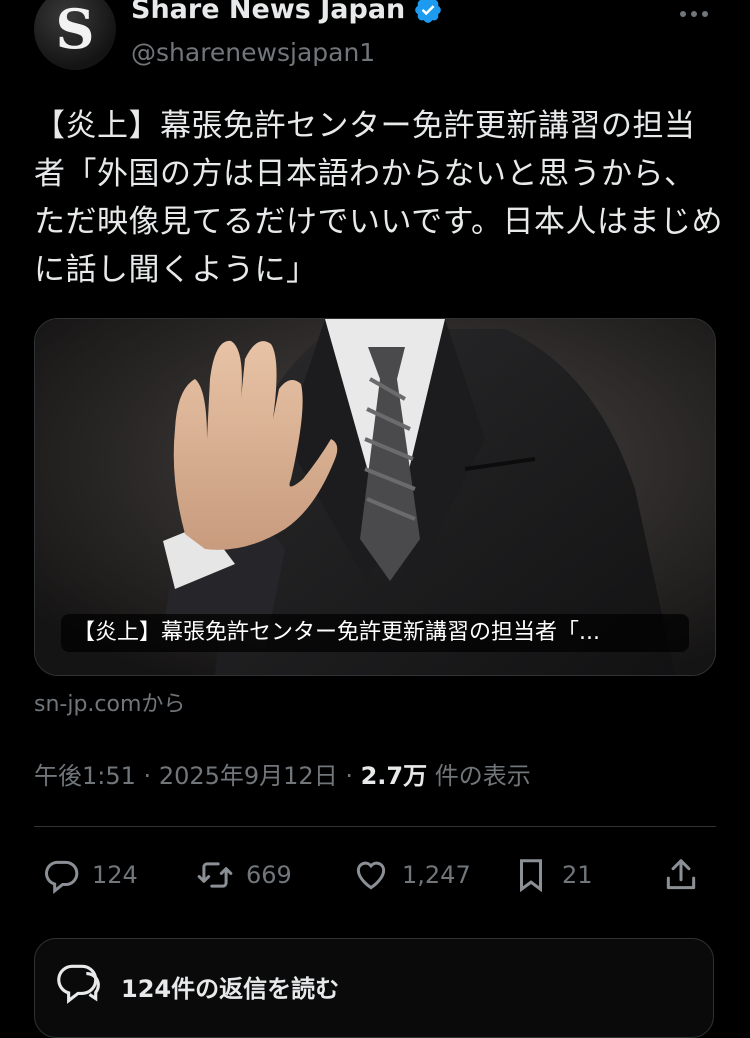 The height and width of the screenshot is (1038, 750). I want to click on tweet-meta: 午後1:51 · 2025年9月12日 · 2.7万 件の表示, so click(282, 773).